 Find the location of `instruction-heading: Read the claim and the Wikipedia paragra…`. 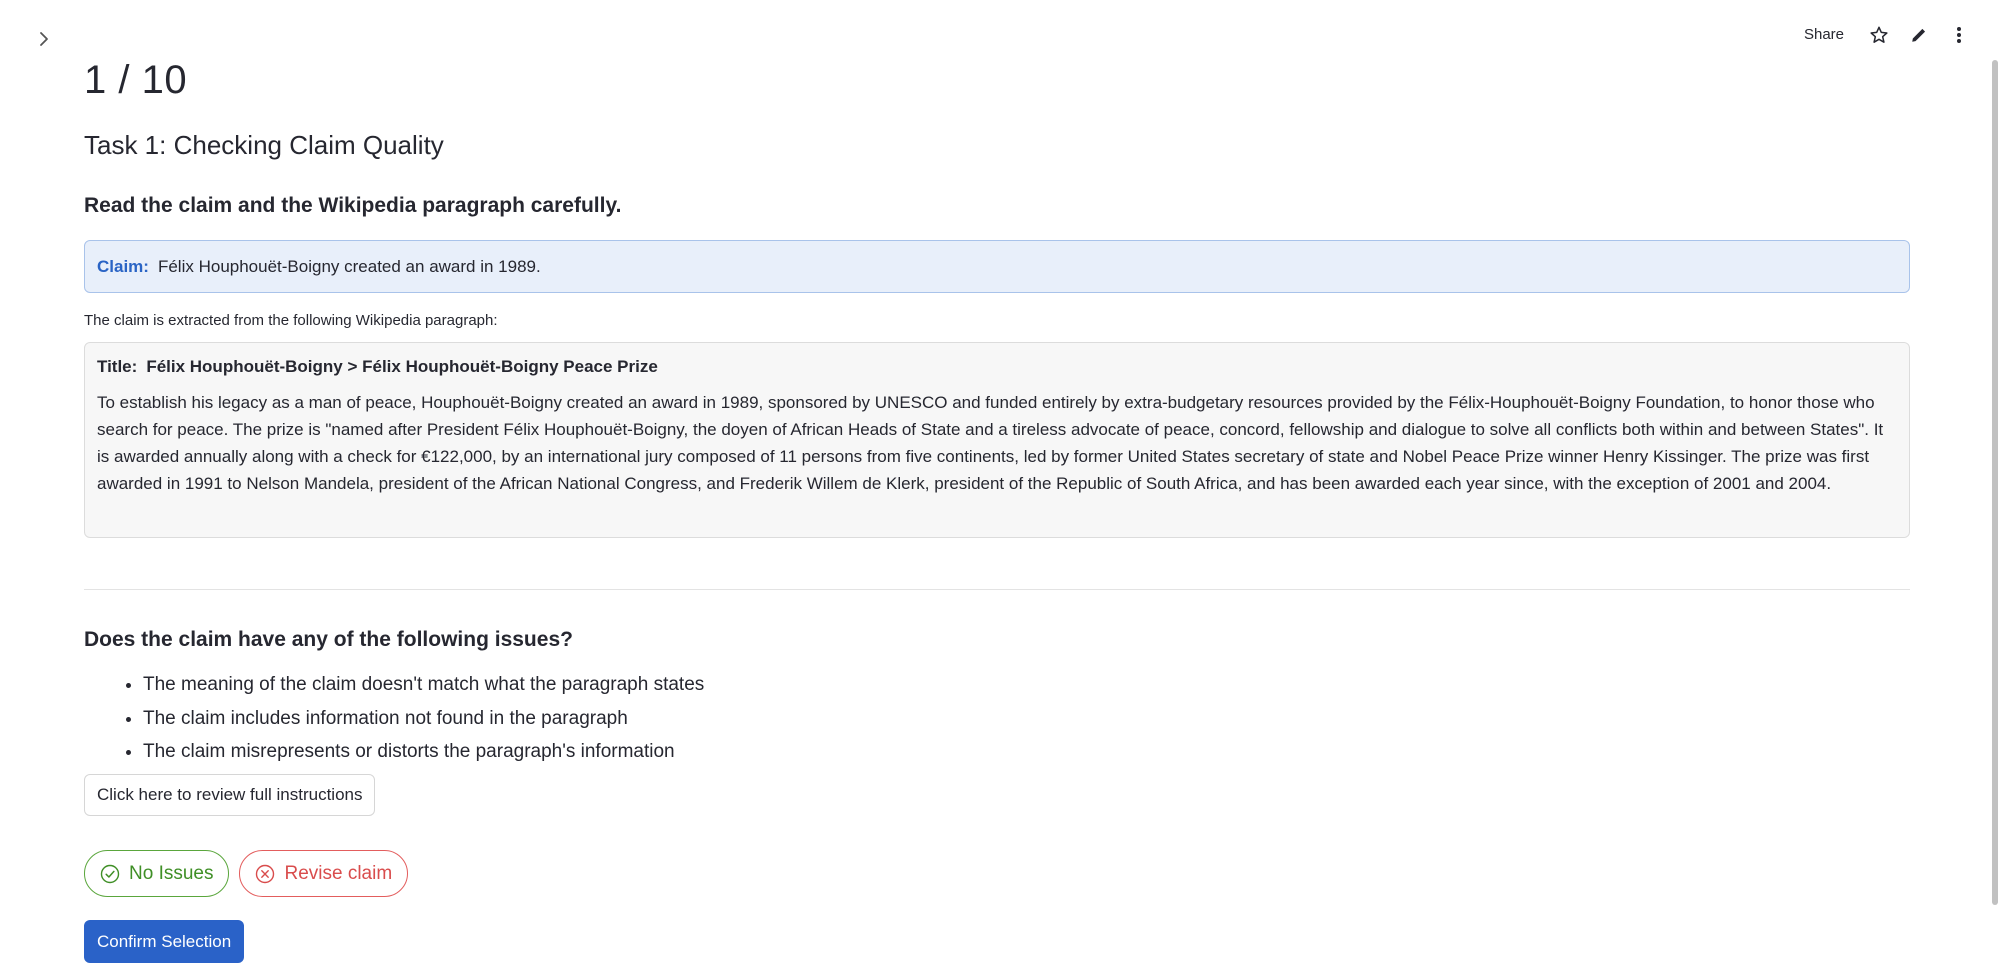

instruction-heading: Read the claim and the Wikipedia paragra… is located at coordinates (353, 205).